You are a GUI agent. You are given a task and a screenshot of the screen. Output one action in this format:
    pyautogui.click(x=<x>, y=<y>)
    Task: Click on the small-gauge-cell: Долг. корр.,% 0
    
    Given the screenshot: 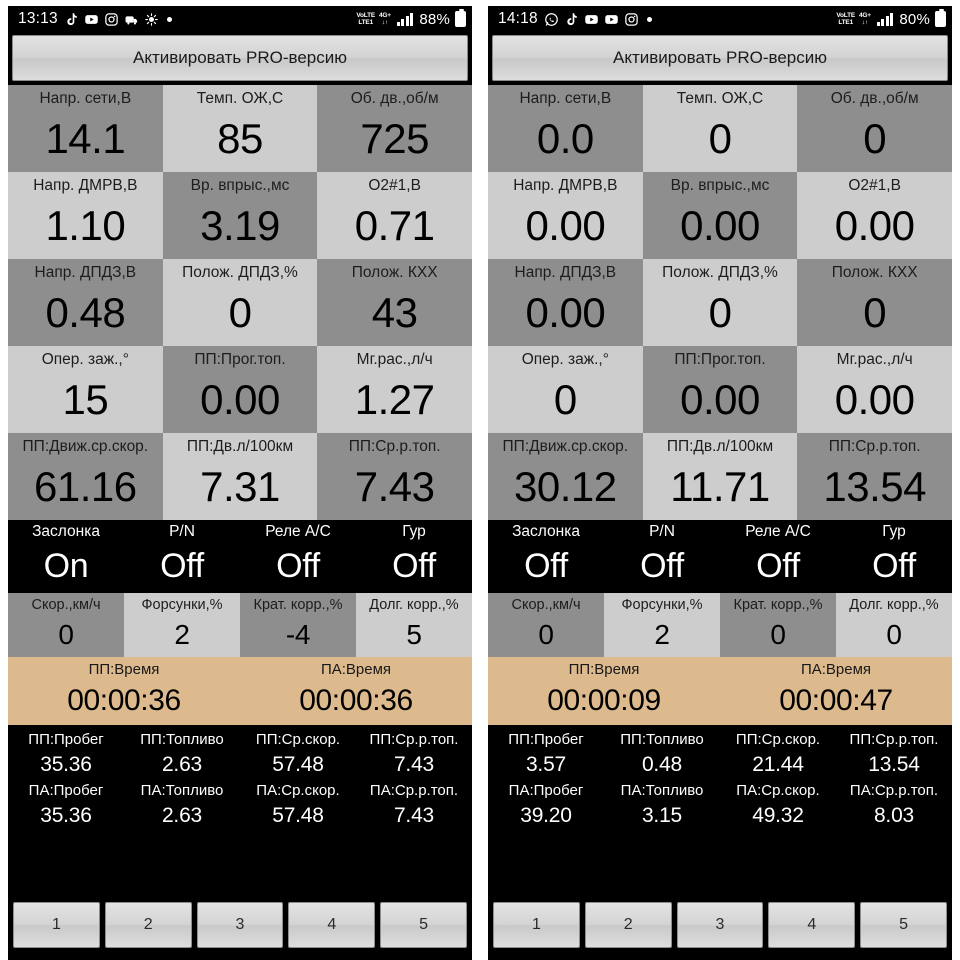 What is the action you would take?
    pyautogui.click(x=894, y=625)
    